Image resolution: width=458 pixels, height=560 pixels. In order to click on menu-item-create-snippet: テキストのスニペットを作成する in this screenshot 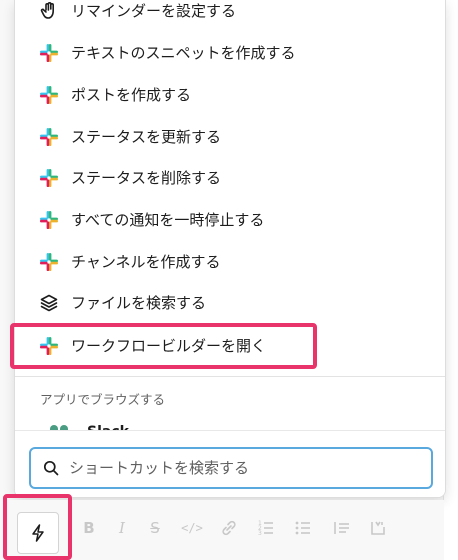, I will do `click(230, 53)`.